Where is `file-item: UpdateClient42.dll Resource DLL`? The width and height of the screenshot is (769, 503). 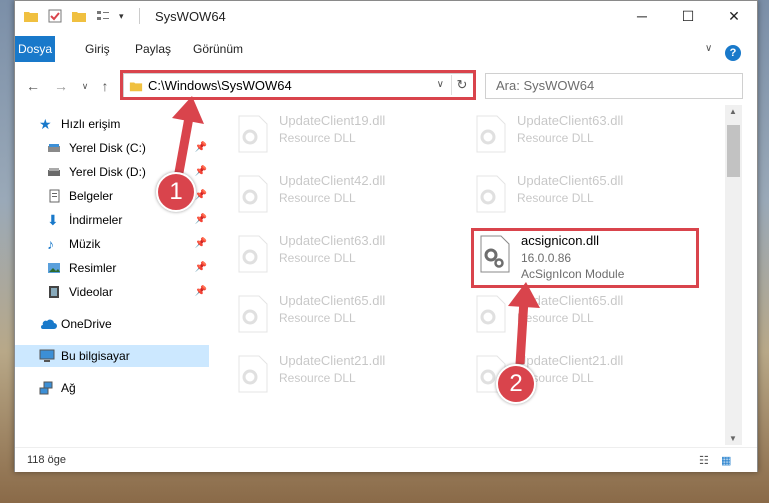 file-item: UpdateClient42.dll Resource DLL is located at coordinates (343, 194).